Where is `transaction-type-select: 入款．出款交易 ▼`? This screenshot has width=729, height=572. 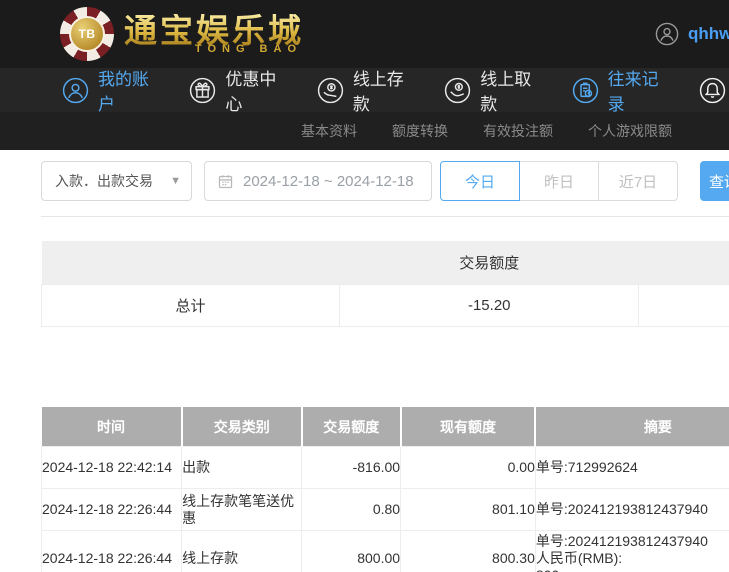 transaction-type-select: 入款．出款交易 ▼ is located at coordinates (116, 181).